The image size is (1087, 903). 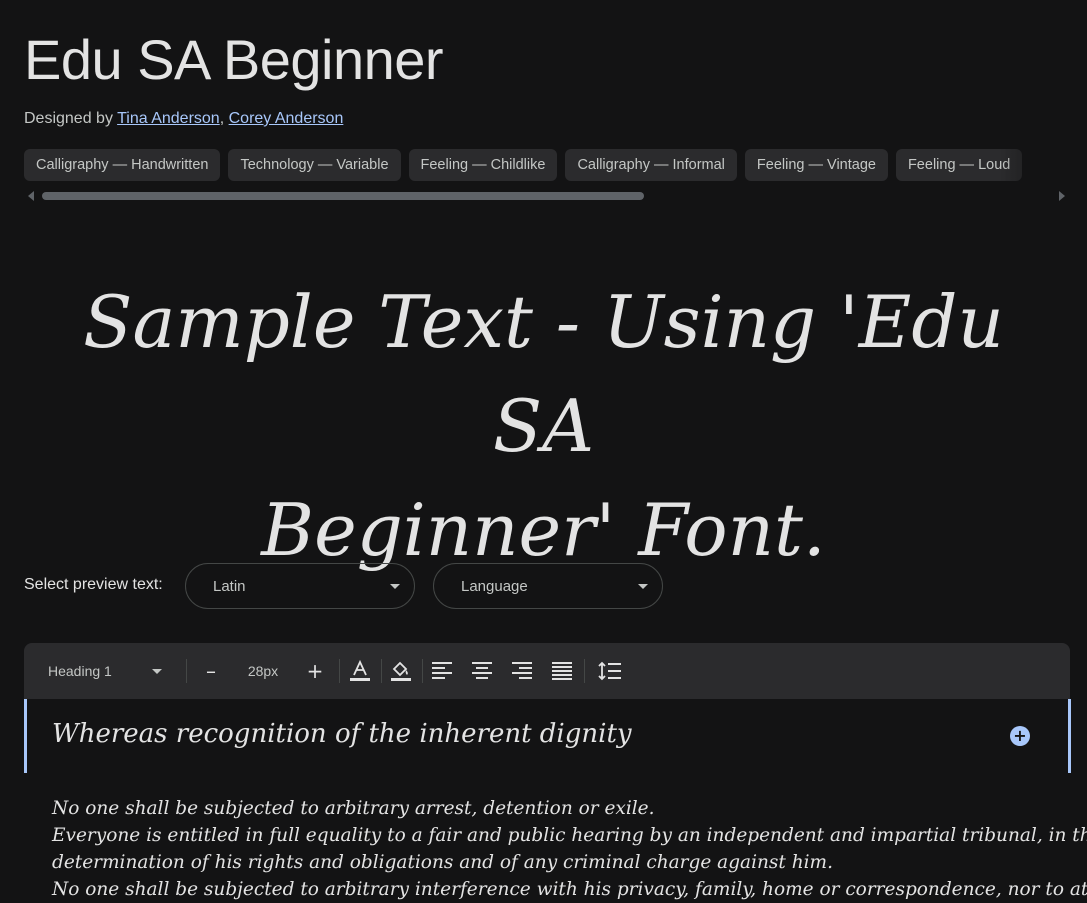 What do you see at coordinates (483, 165) in the screenshot?
I see `tag-chip: Feeling — Childlike` at bounding box center [483, 165].